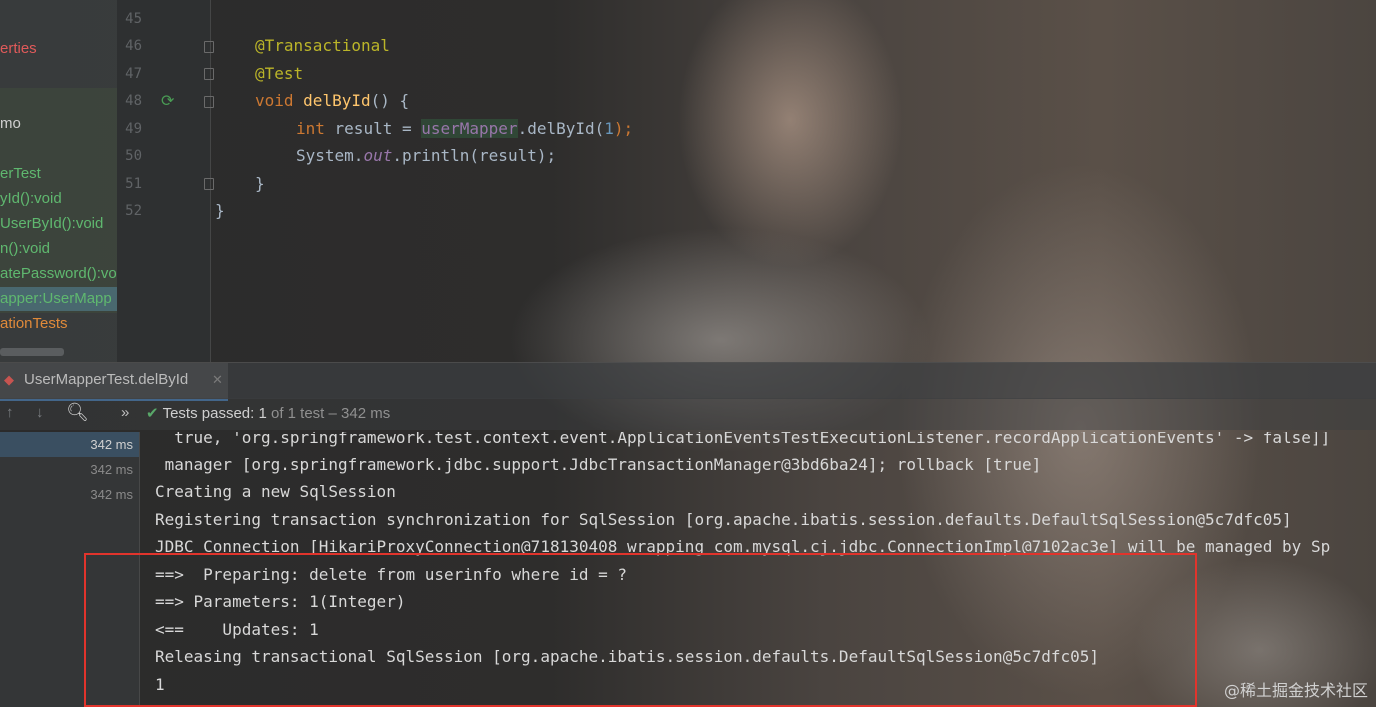  What do you see at coordinates (77, 412) in the screenshot?
I see `search-history-icon: 🔍︎` at bounding box center [77, 412].